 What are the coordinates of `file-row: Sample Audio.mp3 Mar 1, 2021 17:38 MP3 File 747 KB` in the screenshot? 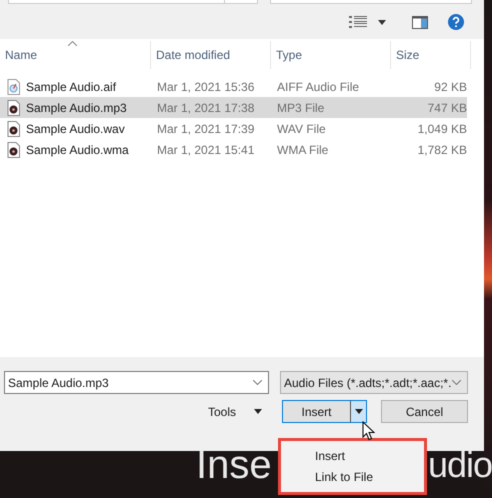 It's located at (233, 107).